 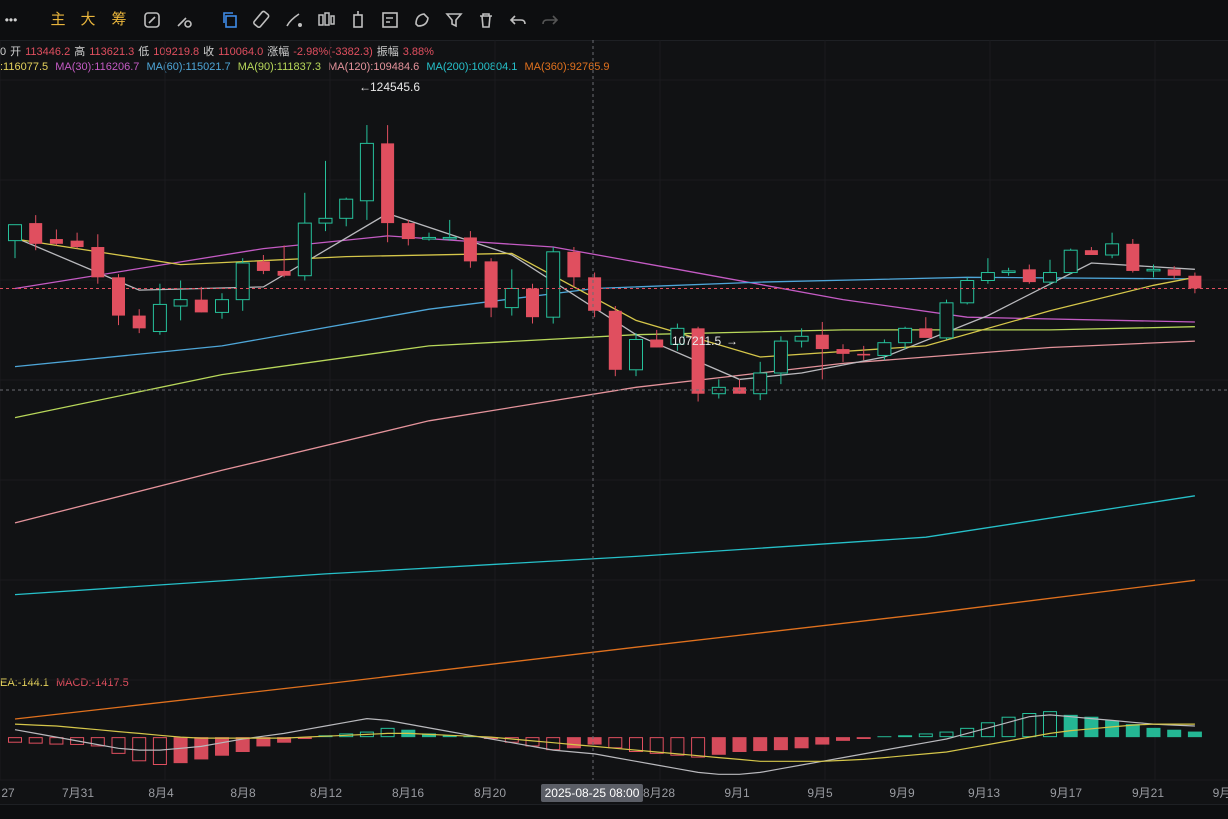 What do you see at coordinates (902, 793) in the screenshot?
I see `x-axis-label: 9月9` at bounding box center [902, 793].